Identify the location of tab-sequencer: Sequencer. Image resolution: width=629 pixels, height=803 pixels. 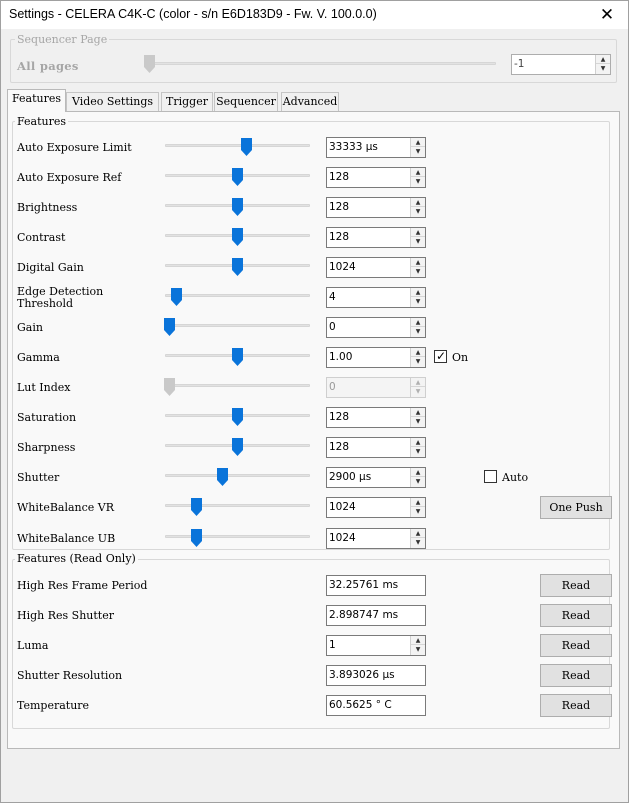
(246, 101).